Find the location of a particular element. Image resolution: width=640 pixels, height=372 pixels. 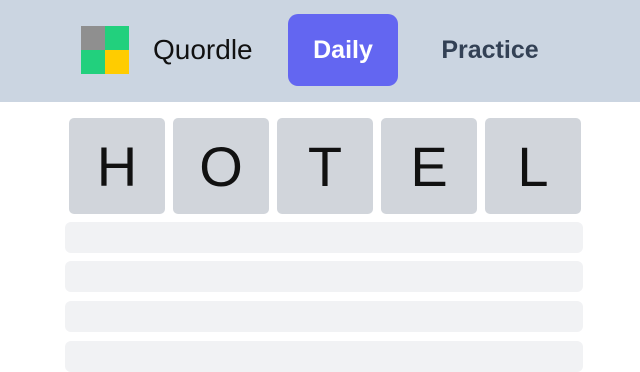

letter-tile: L is located at coordinates (533, 166).